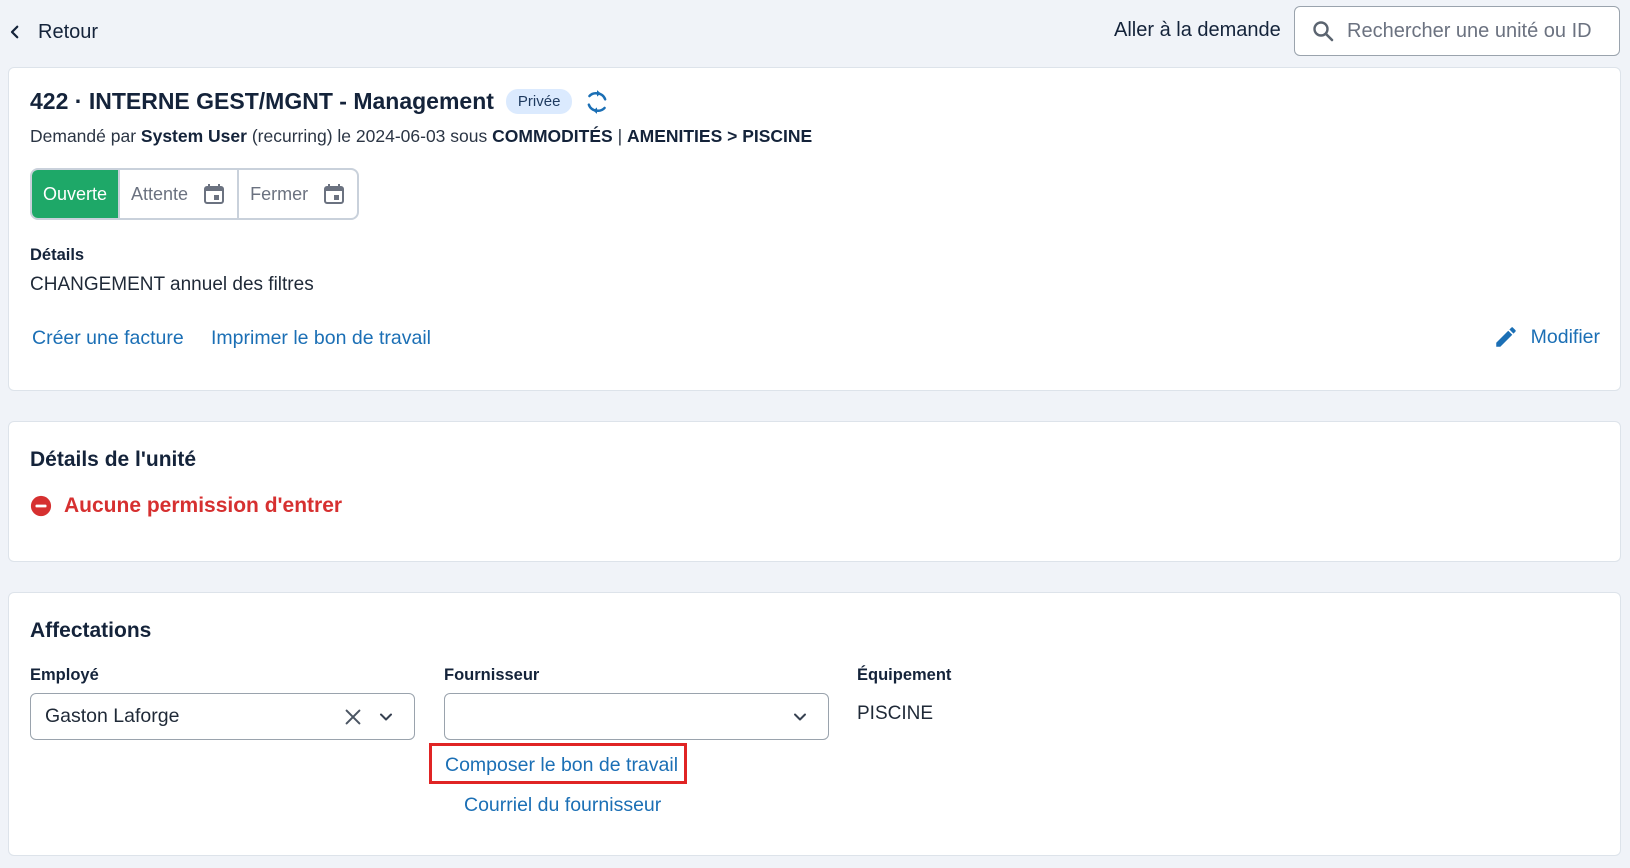  I want to click on back-button: Retour, so click(52, 32).